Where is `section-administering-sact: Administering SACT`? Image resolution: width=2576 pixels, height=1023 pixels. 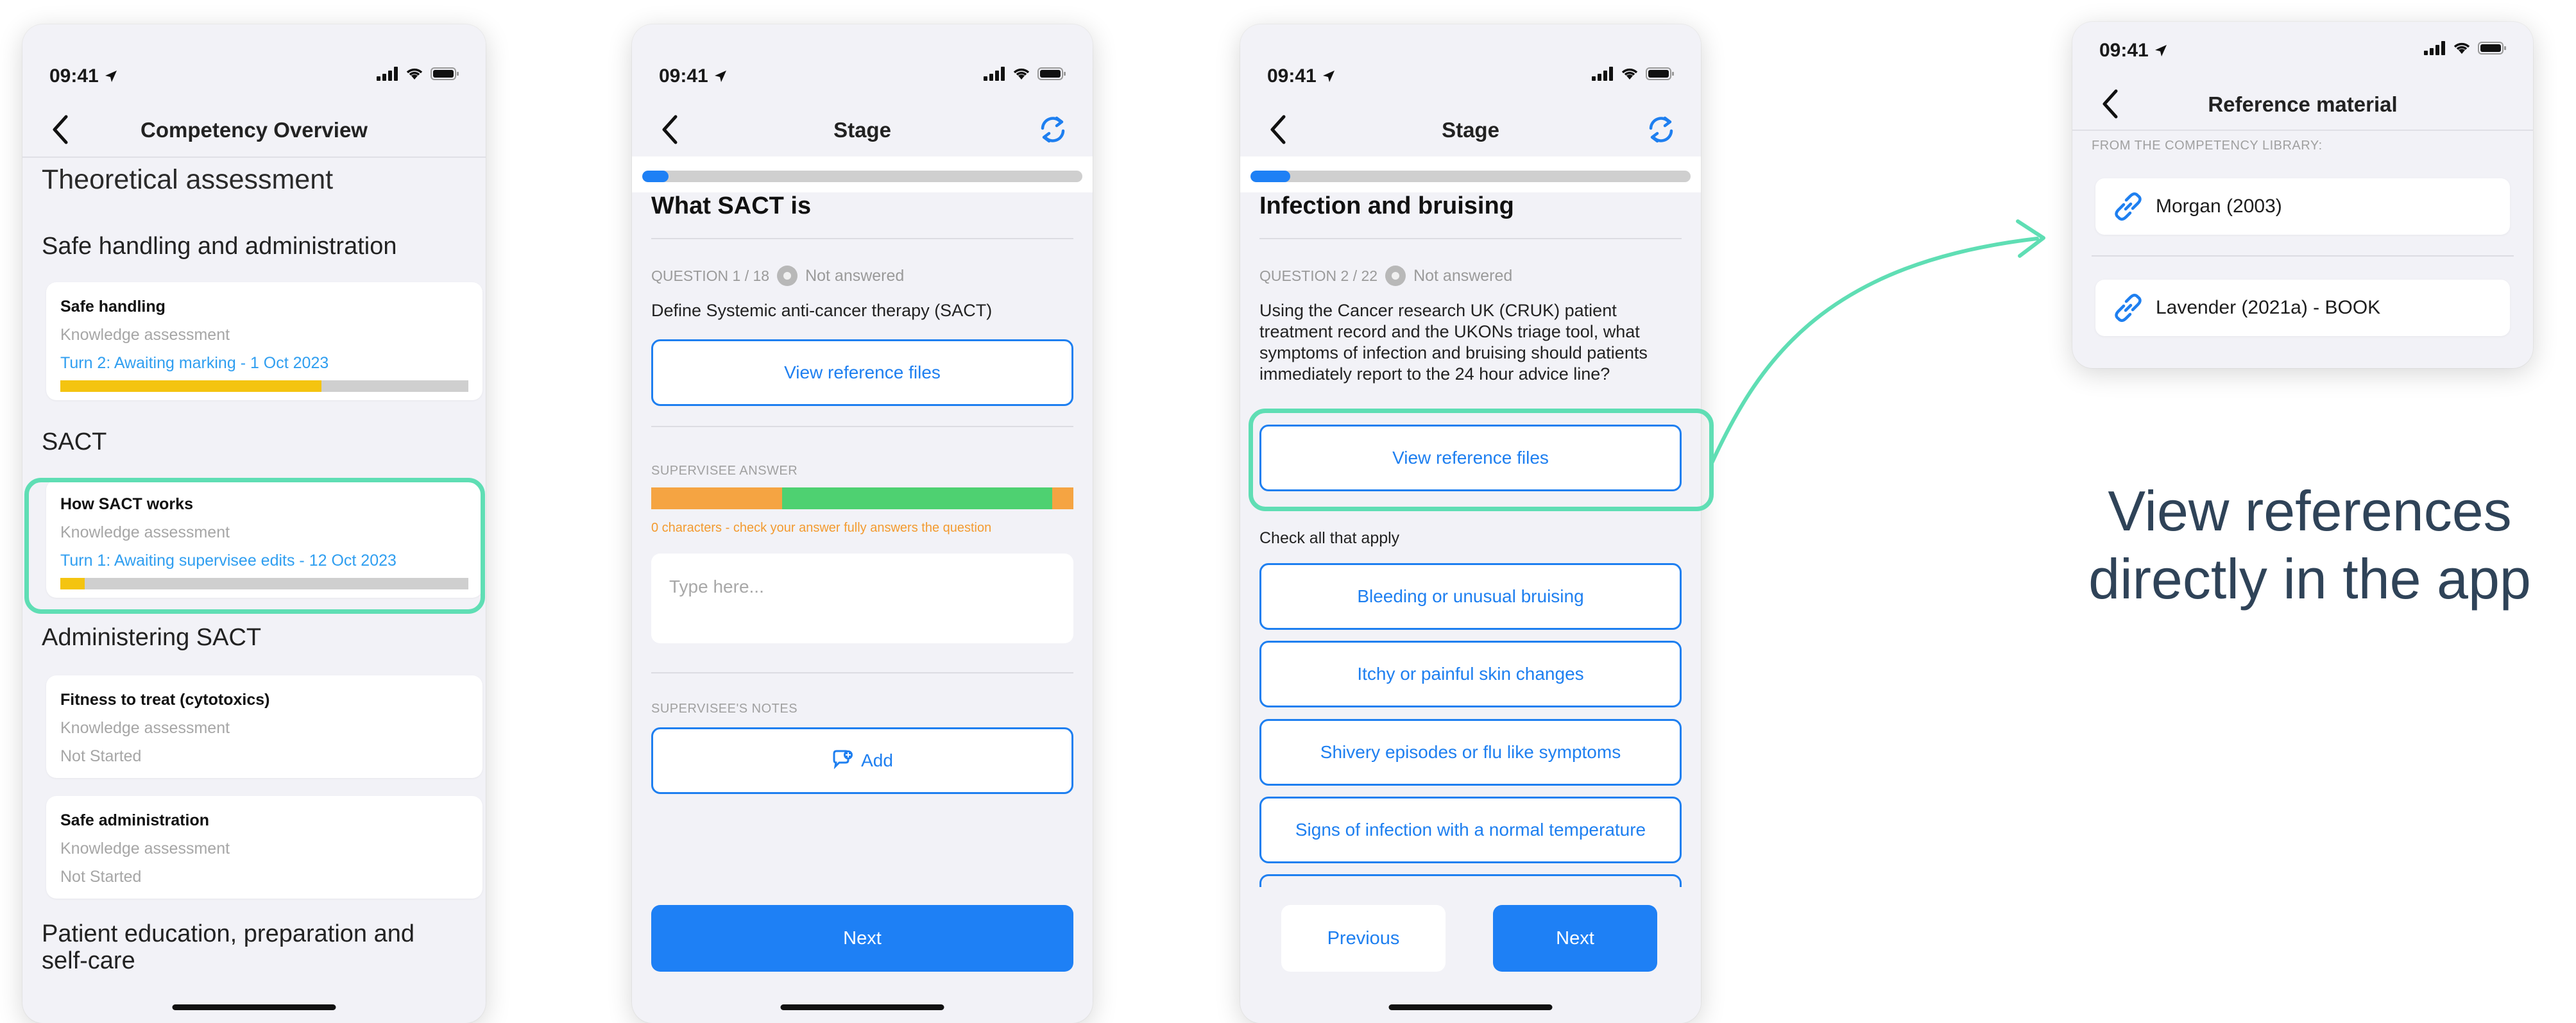 section-administering-sact: Administering SACT is located at coordinates (152, 637).